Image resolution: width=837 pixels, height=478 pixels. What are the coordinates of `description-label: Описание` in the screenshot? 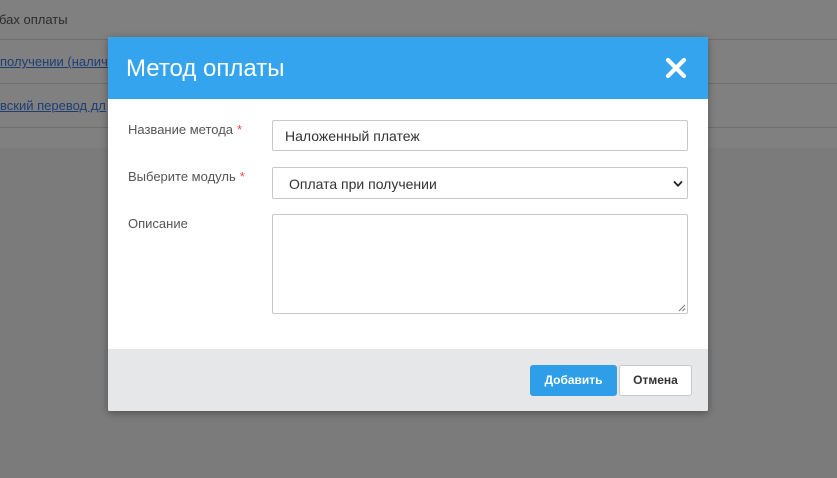 It's located at (158, 223).